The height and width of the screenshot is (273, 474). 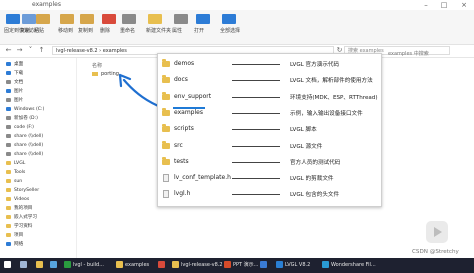 I want to click on ribbon-button-label: 复制, so click(x=25, y=31).